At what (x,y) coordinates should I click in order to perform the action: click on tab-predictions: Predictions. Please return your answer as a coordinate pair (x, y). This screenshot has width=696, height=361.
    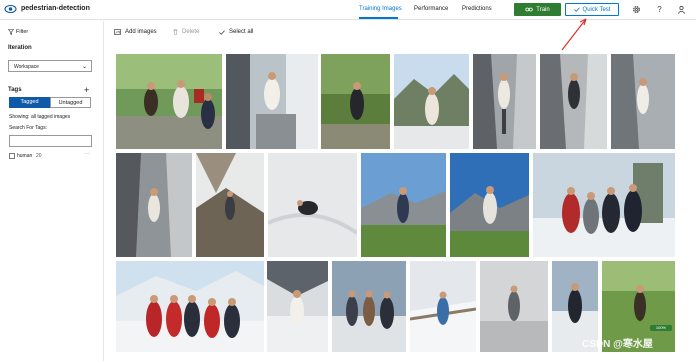
    Looking at the image, I should click on (477, 9).